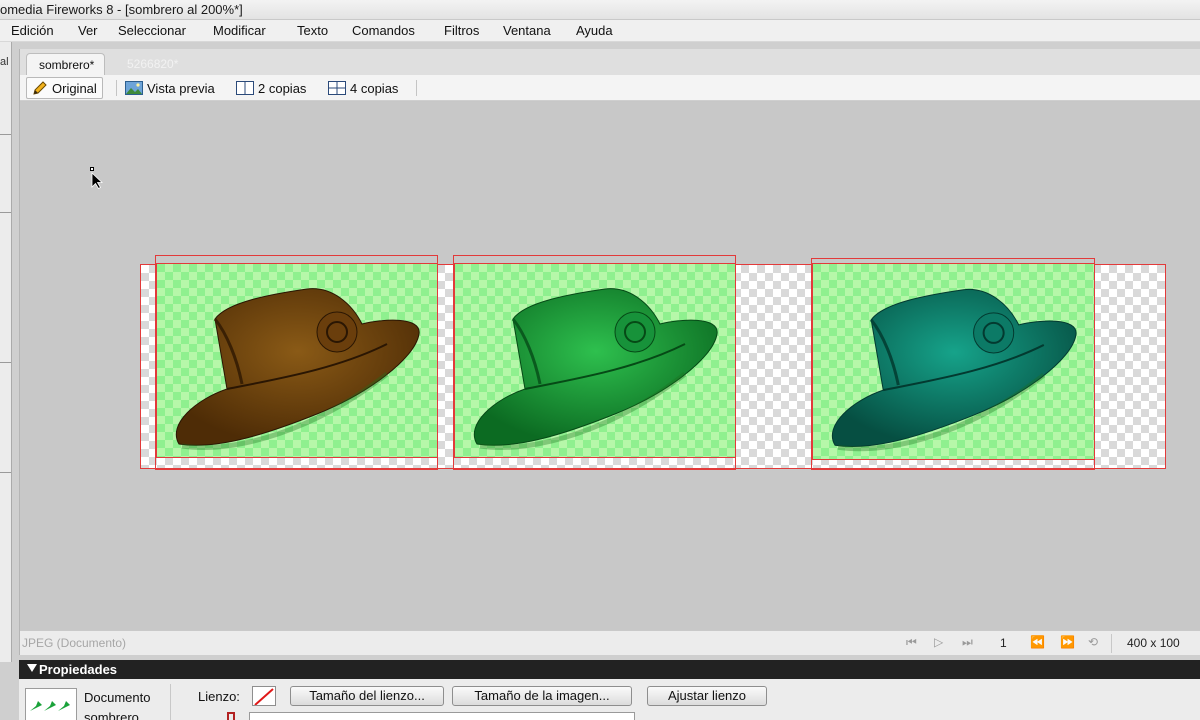 The width and height of the screenshot is (1200, 720). I want to click on tab-sombrero: sombrero*, so click(66, 64).